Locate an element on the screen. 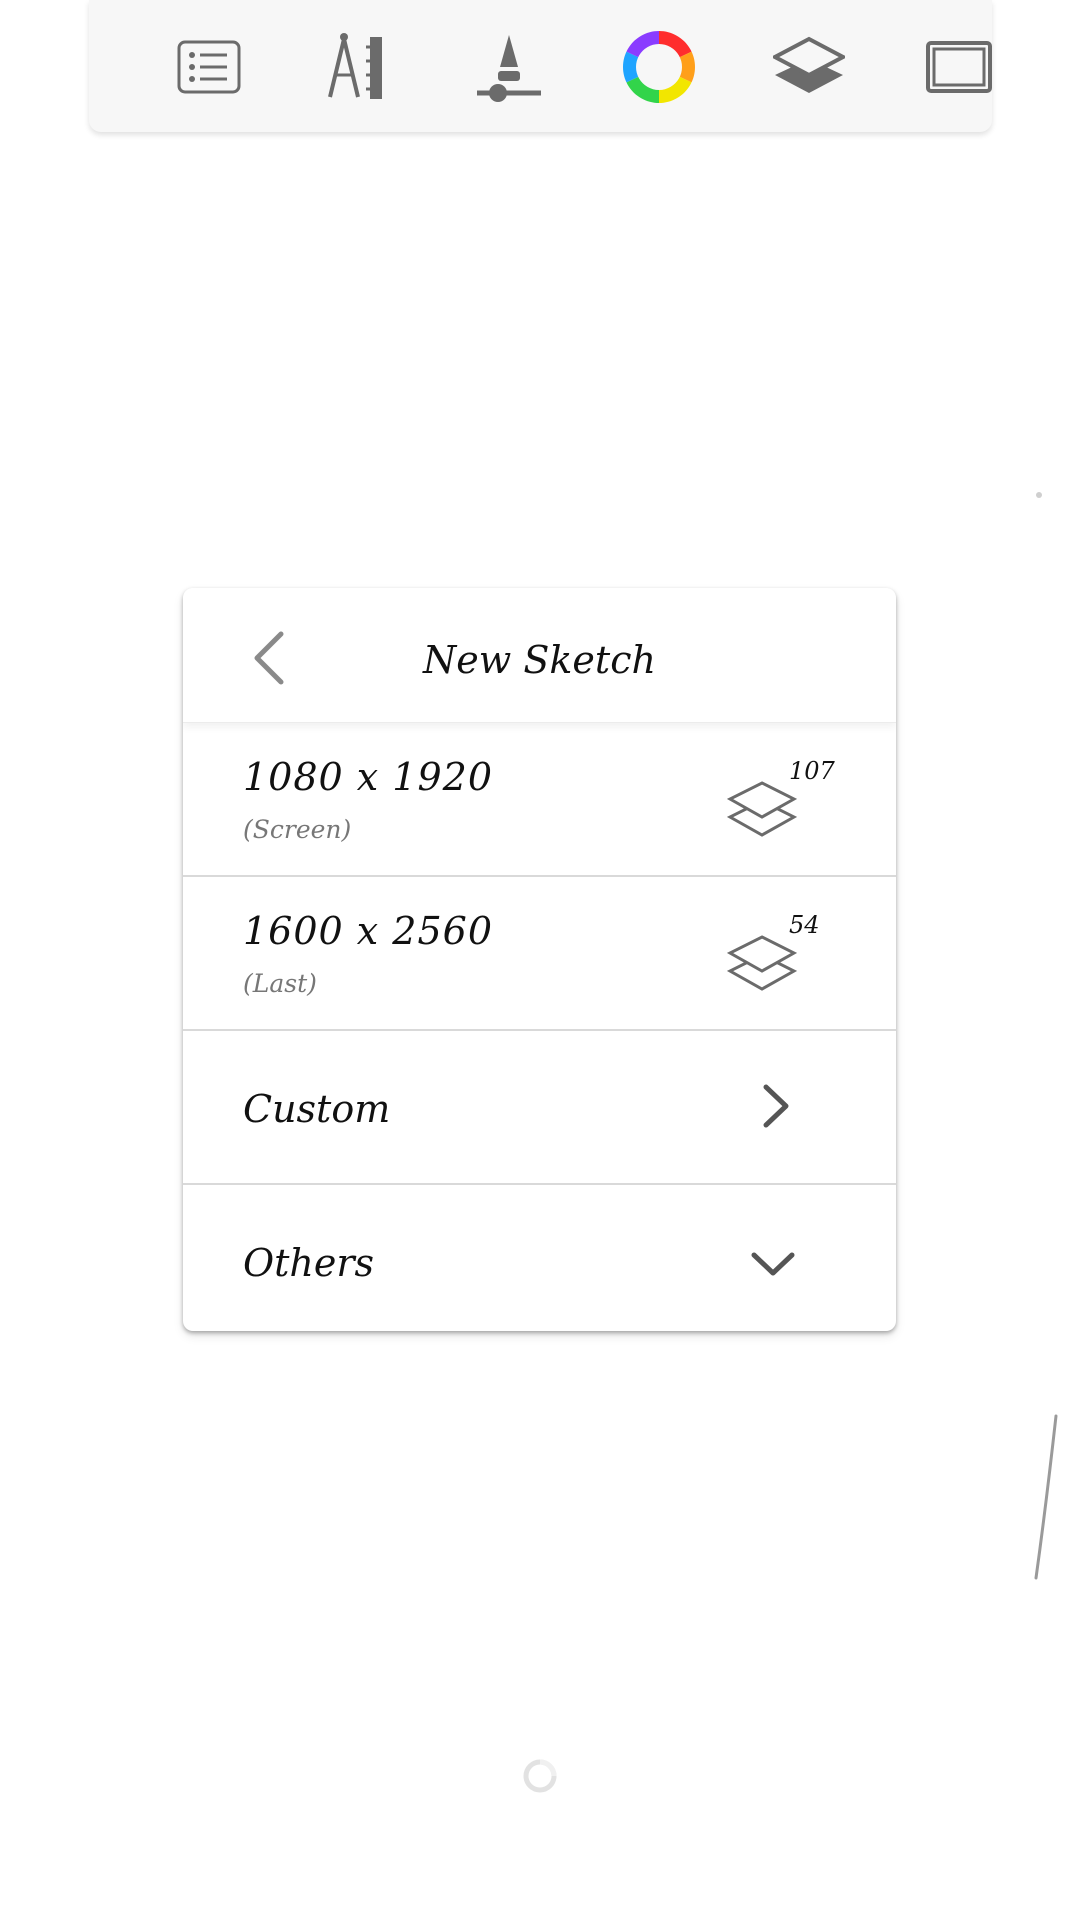 The image size is (1080, 1920). custom-size-option: Custom is located at coordinates (539, 1108).